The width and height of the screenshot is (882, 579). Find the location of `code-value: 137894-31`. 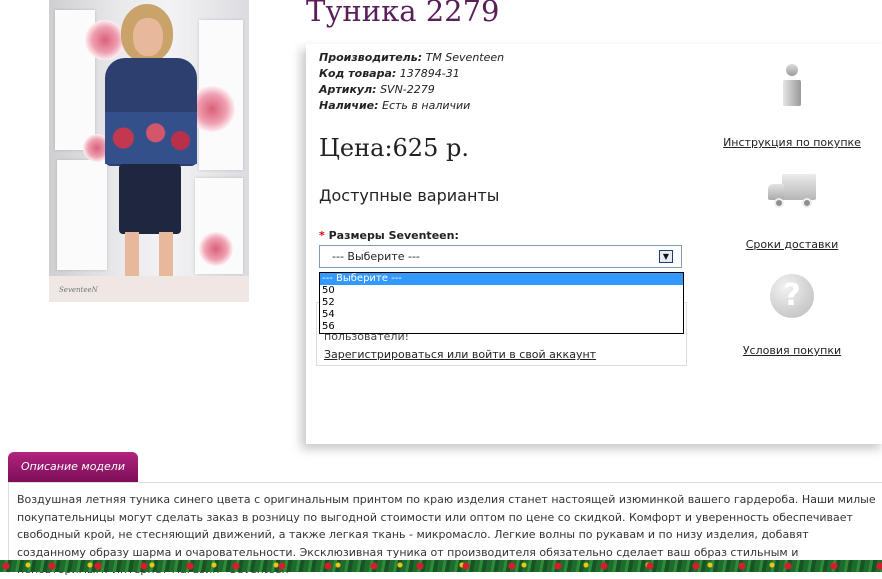

code-value: 137894-31 is located at coordinates (429, 73).